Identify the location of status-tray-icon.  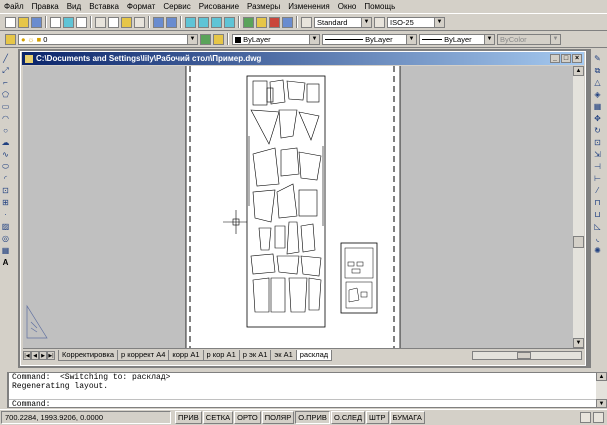
(598, 417).